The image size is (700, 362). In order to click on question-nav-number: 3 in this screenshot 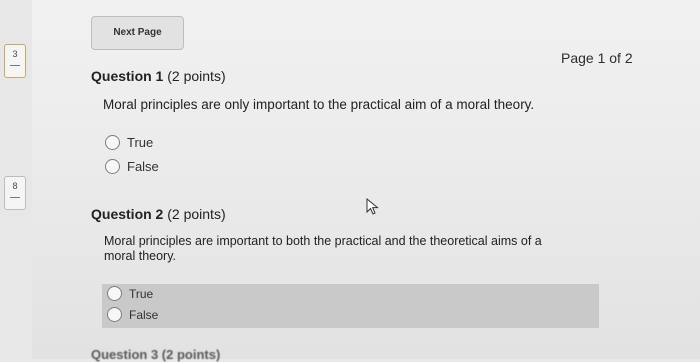, I will do `click(15, 54)`.